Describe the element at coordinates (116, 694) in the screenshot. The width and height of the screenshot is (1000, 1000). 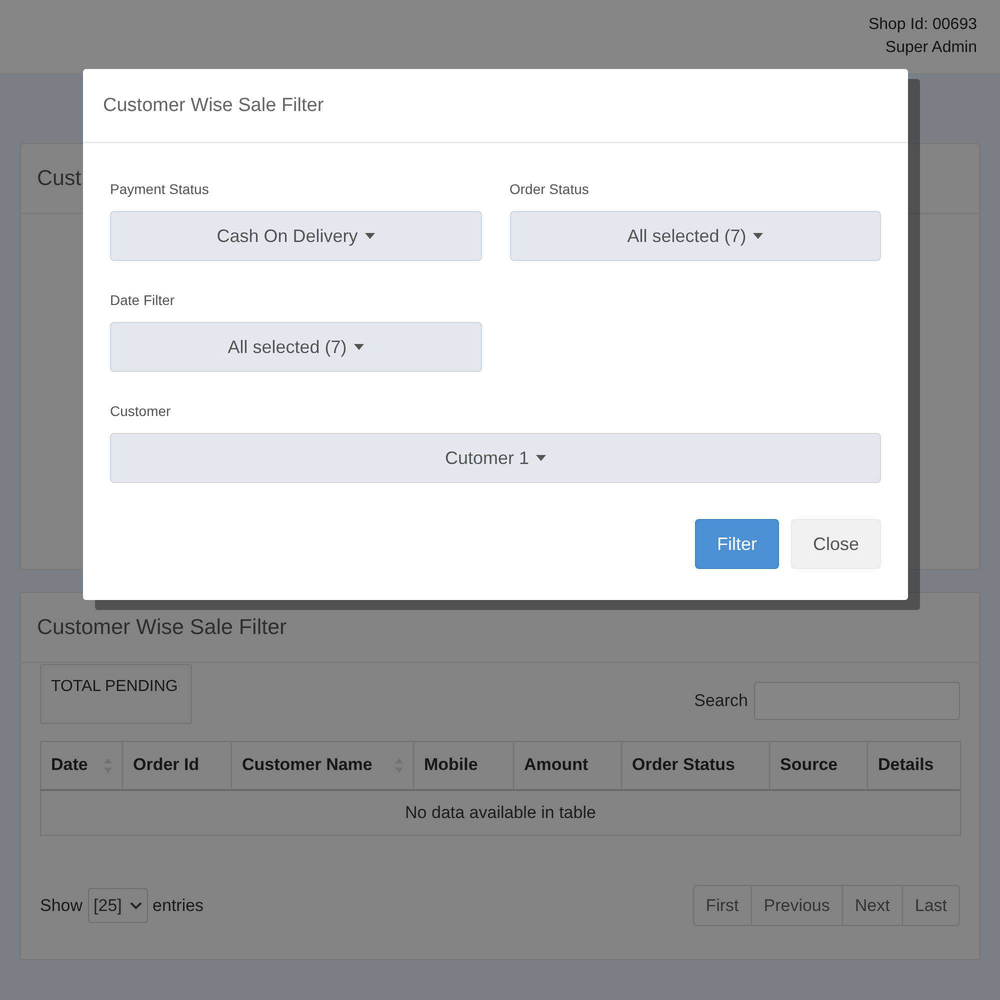
I see `summary-tile: TOTAL PENDING` at that location.